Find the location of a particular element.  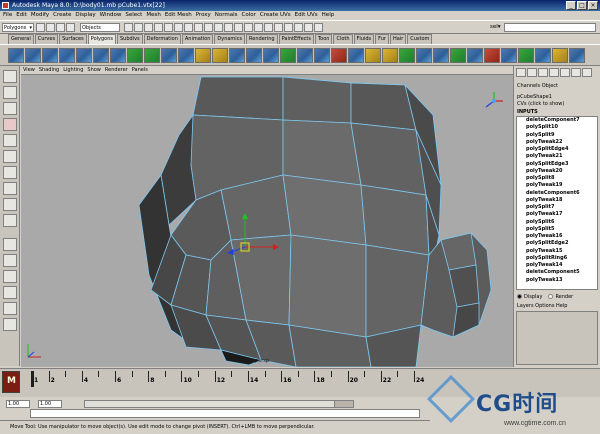

layer-mode-render: Render is located at coordinates (560, 297).